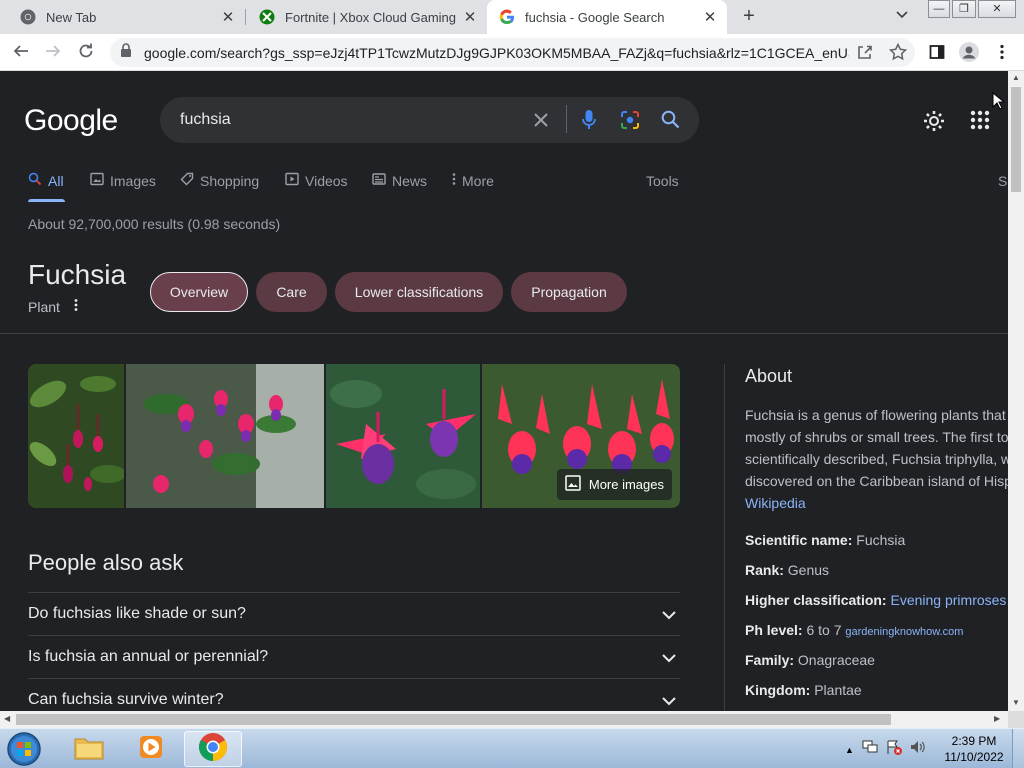 This screenshot has width=1024, height=768. I want to click on play-icon, so click(292, 180).